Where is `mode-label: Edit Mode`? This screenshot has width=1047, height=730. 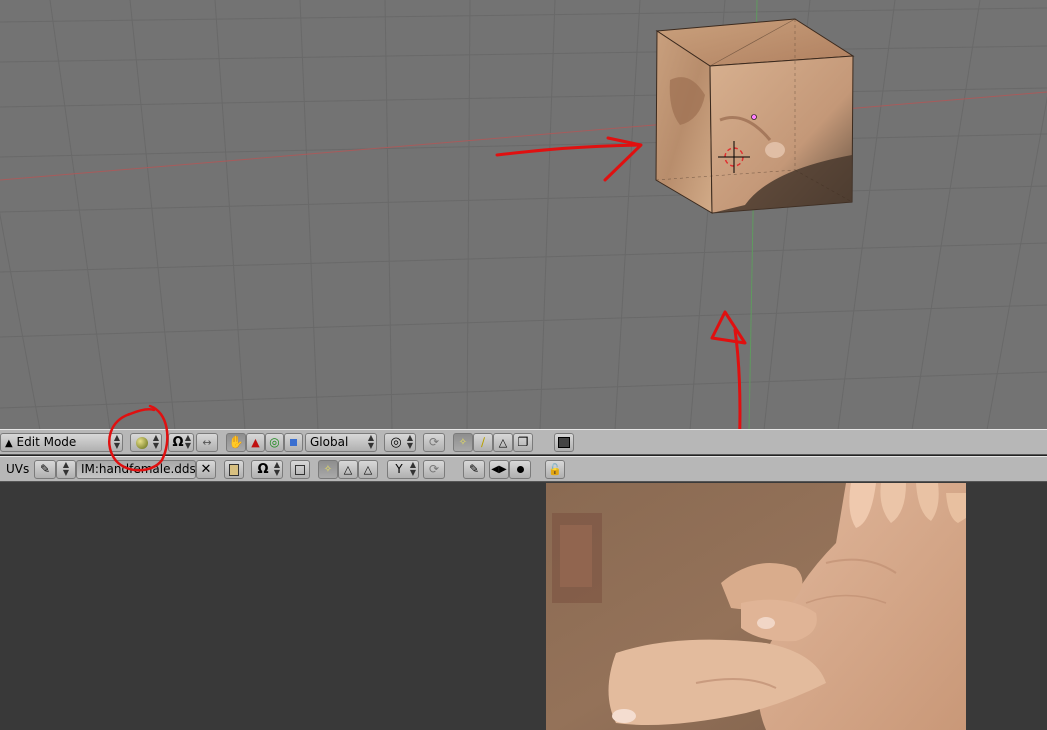 mode-label: Edit Mode is located at coordinates (46, 442).